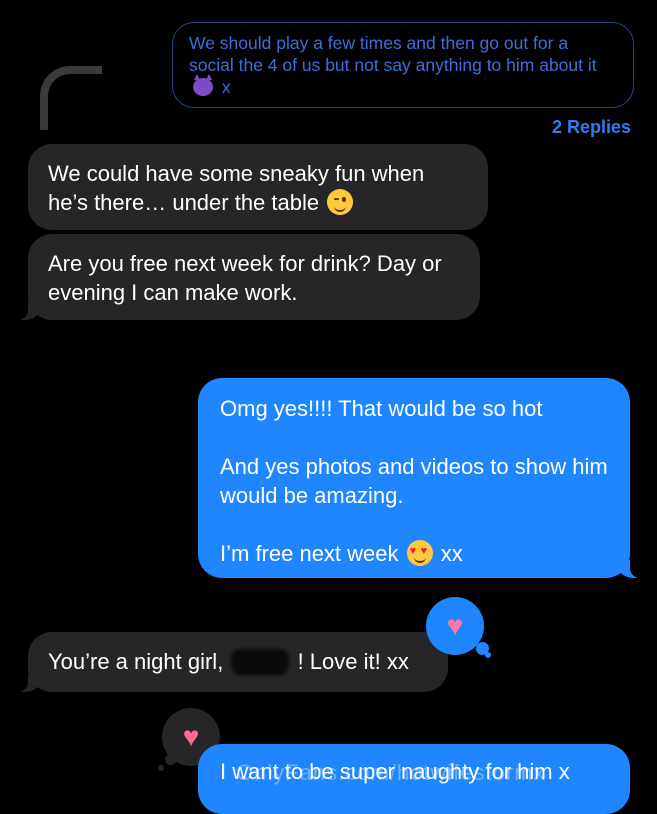 This screenshot has height=814, width=657. What do you see at coordinates (451, 553) in the screenshot?
I see `message-line-suffix: xx` at bounding box center [451, 553].